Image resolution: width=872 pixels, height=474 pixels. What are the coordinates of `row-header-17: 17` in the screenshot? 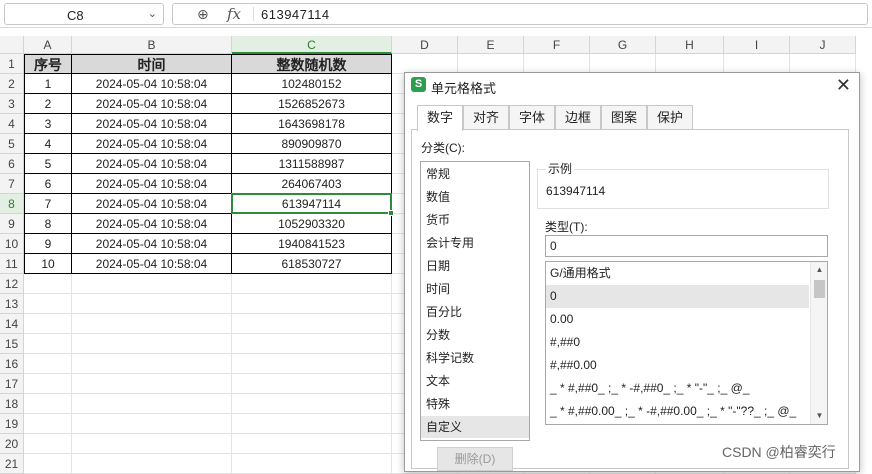 It's located at (12, 384).